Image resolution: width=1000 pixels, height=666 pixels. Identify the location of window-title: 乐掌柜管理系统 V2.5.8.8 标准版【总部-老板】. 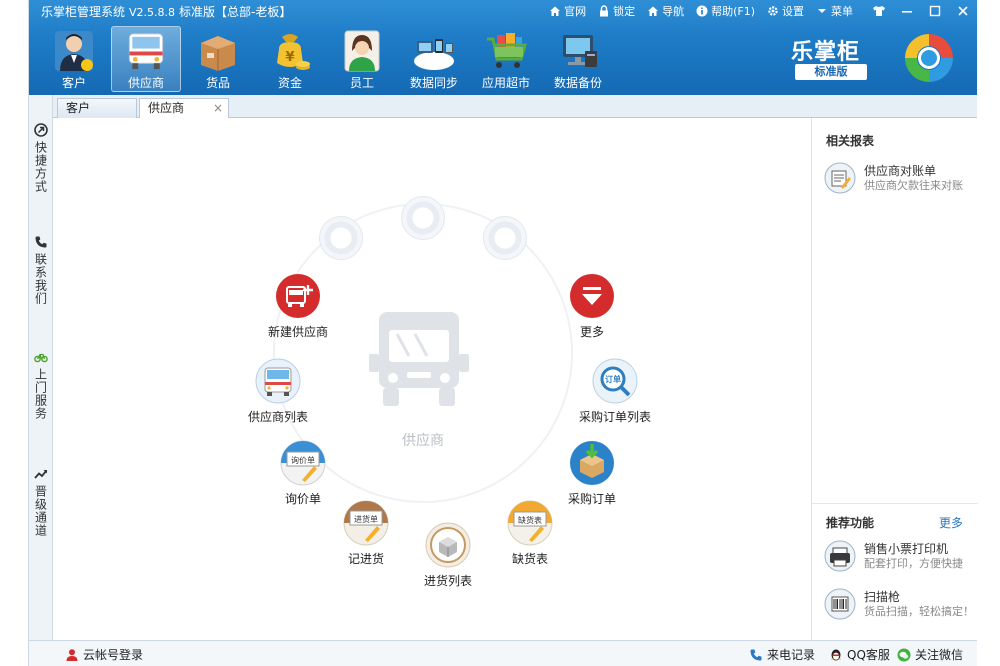
(166, 11).